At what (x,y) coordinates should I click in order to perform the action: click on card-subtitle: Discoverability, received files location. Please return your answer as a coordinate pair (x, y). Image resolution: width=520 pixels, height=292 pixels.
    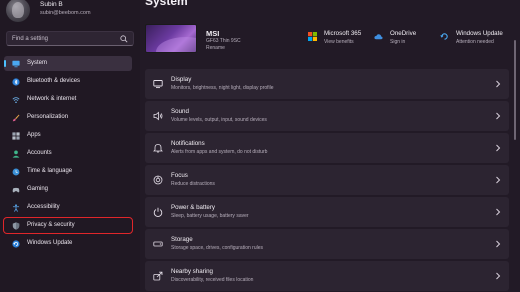
    Looking at the image, I should click on (212, 280).